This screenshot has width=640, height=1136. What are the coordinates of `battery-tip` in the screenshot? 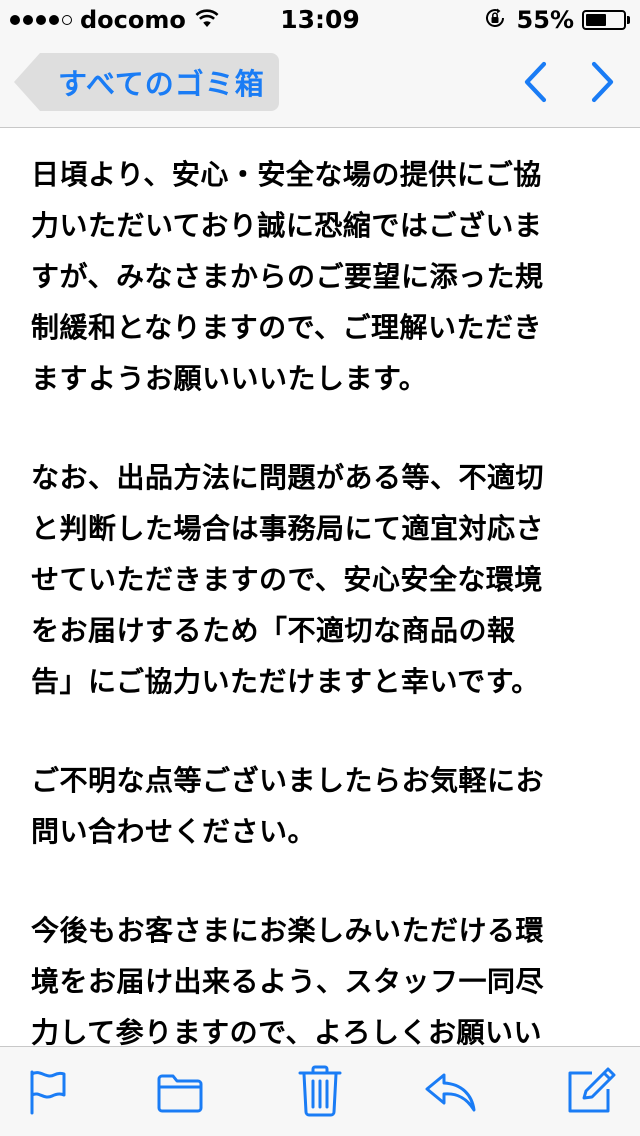 It's located at (628, 20).